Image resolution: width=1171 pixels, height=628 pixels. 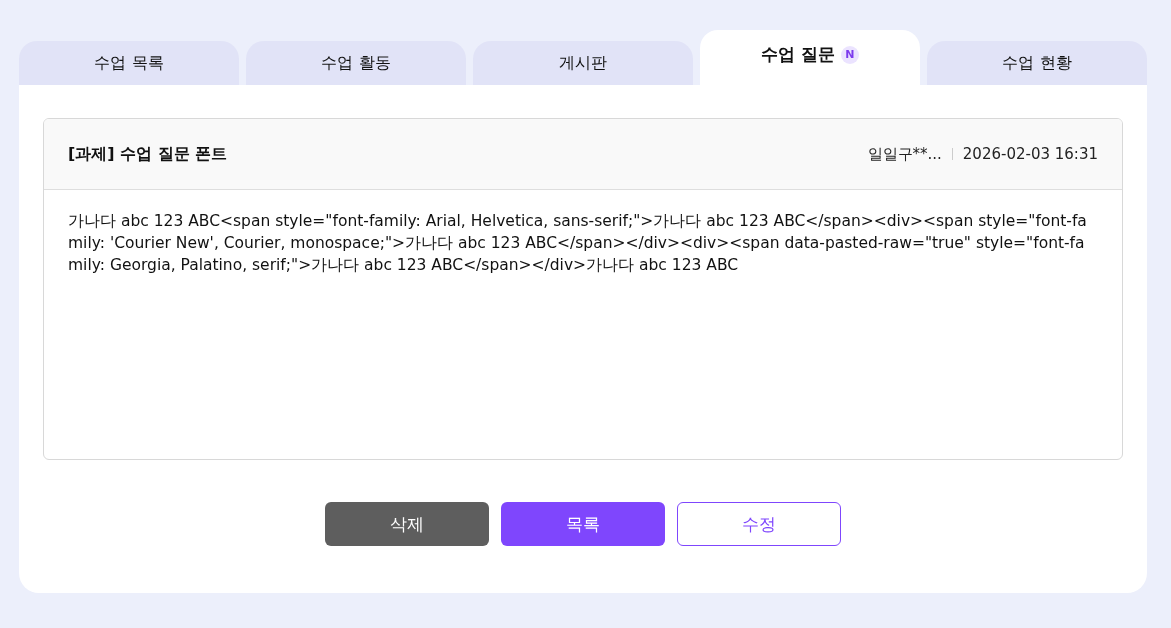 What do you see at coordinates (577, 243) in the screenshot?
I see `post-body: 가나다 abc 123 ABC<span style="font-family: Arial, Helvetica, sans-serif;">가나다 abc 123 ABC</span><div><span style="font-family: 'Courier New', Courier, monospace;">가나다 abc 123 ABC</span></div><div><span data-pasted-raw="true" style="font-family: Georgia, Palatino, serif;">가나다 abc 123 ABC</span></div>가나다 abc 123 ABC` at bounding box center [577, 243].